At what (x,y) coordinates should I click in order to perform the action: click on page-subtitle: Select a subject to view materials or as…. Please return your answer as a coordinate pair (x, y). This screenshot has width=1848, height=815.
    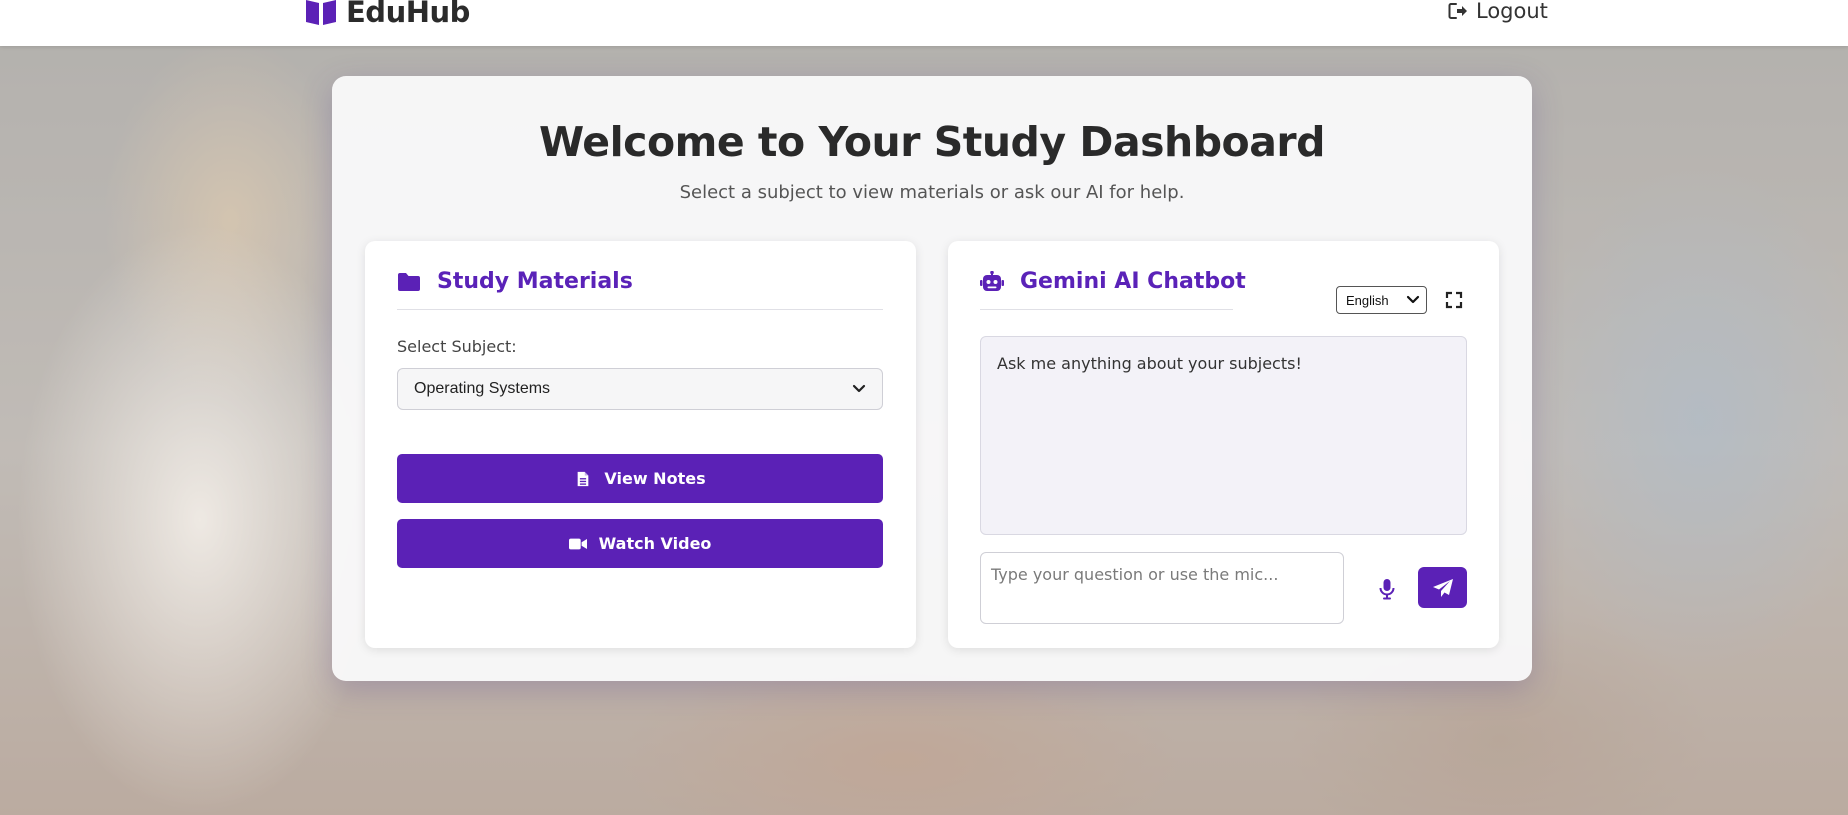
    Looking at the image, I should click on (932, 192).